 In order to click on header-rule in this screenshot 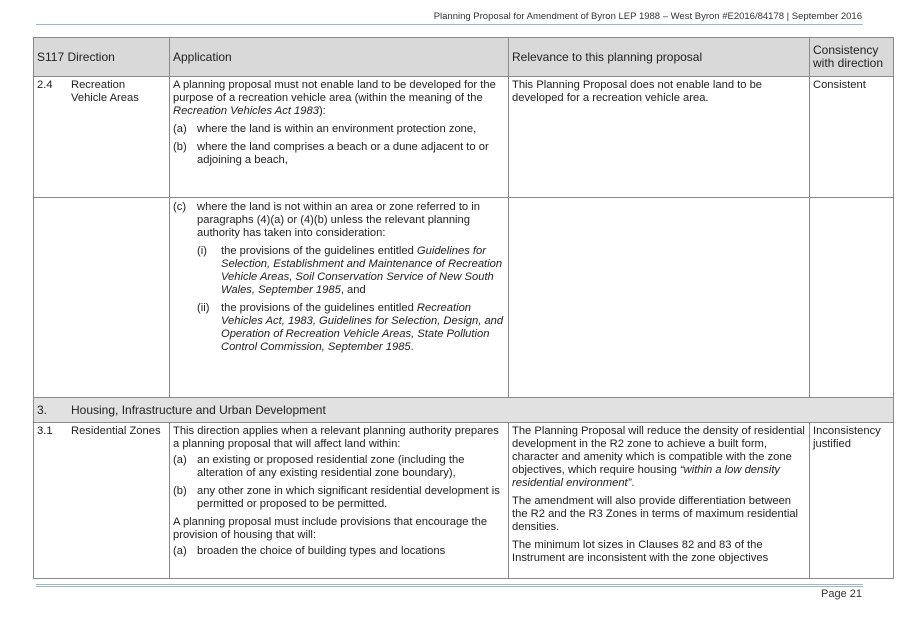, I will do `click(449, 24)`.